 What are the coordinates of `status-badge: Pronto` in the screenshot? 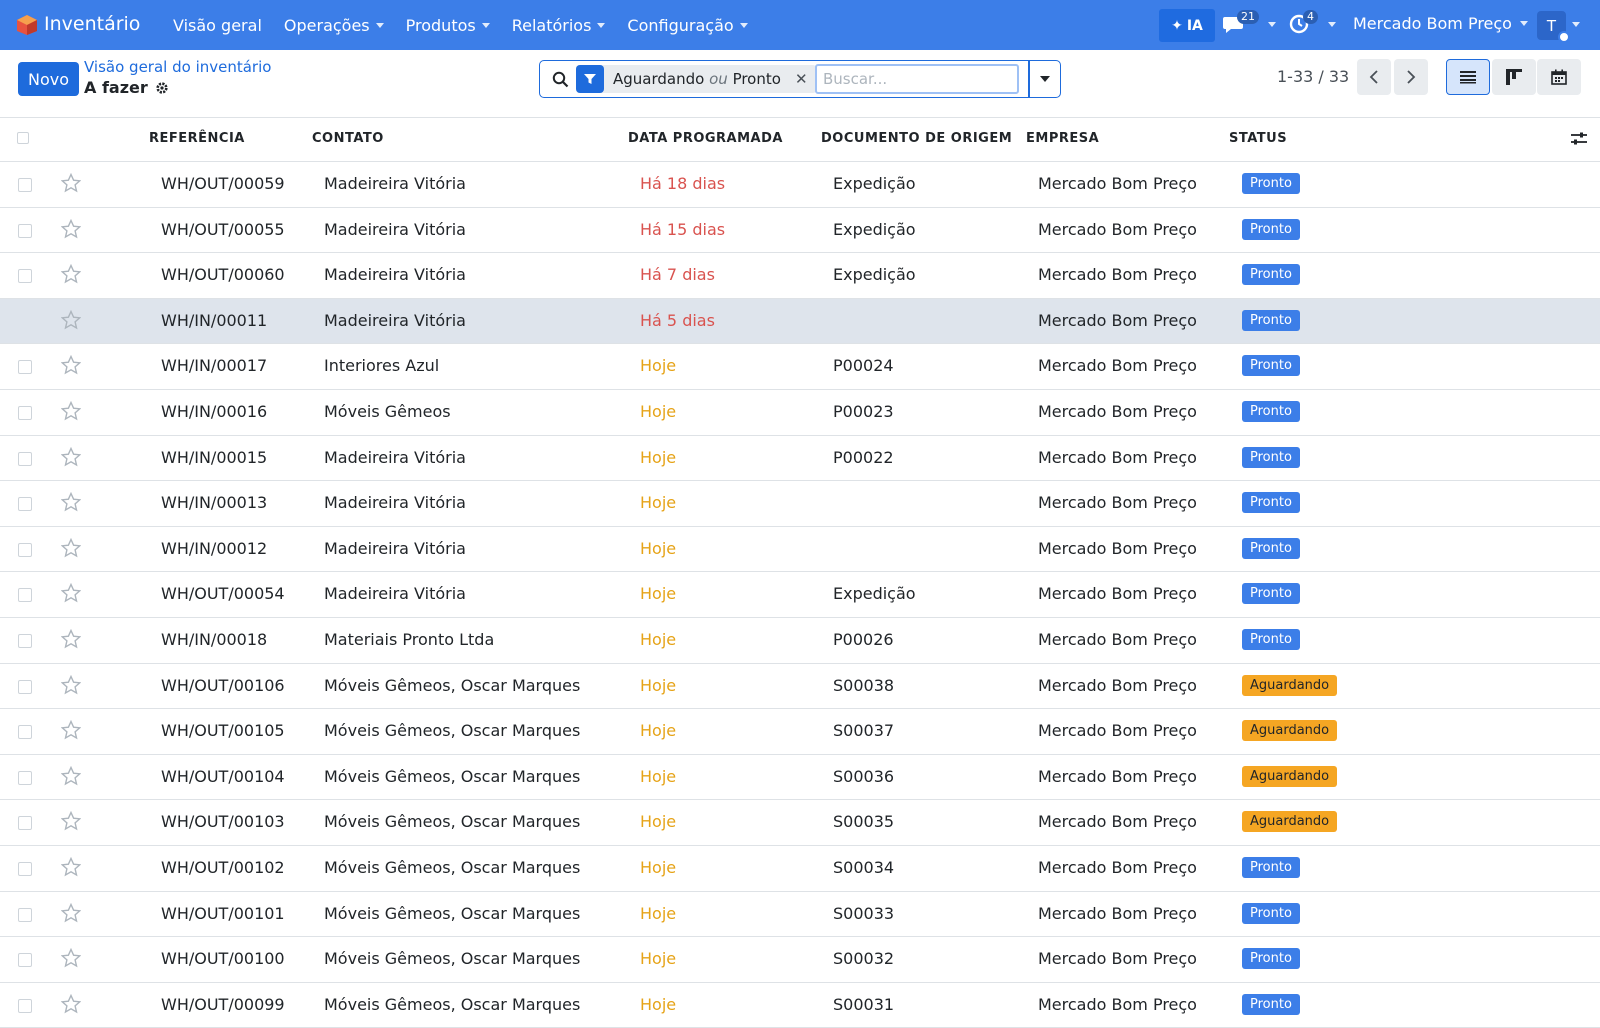 It's located at (1271, 411).